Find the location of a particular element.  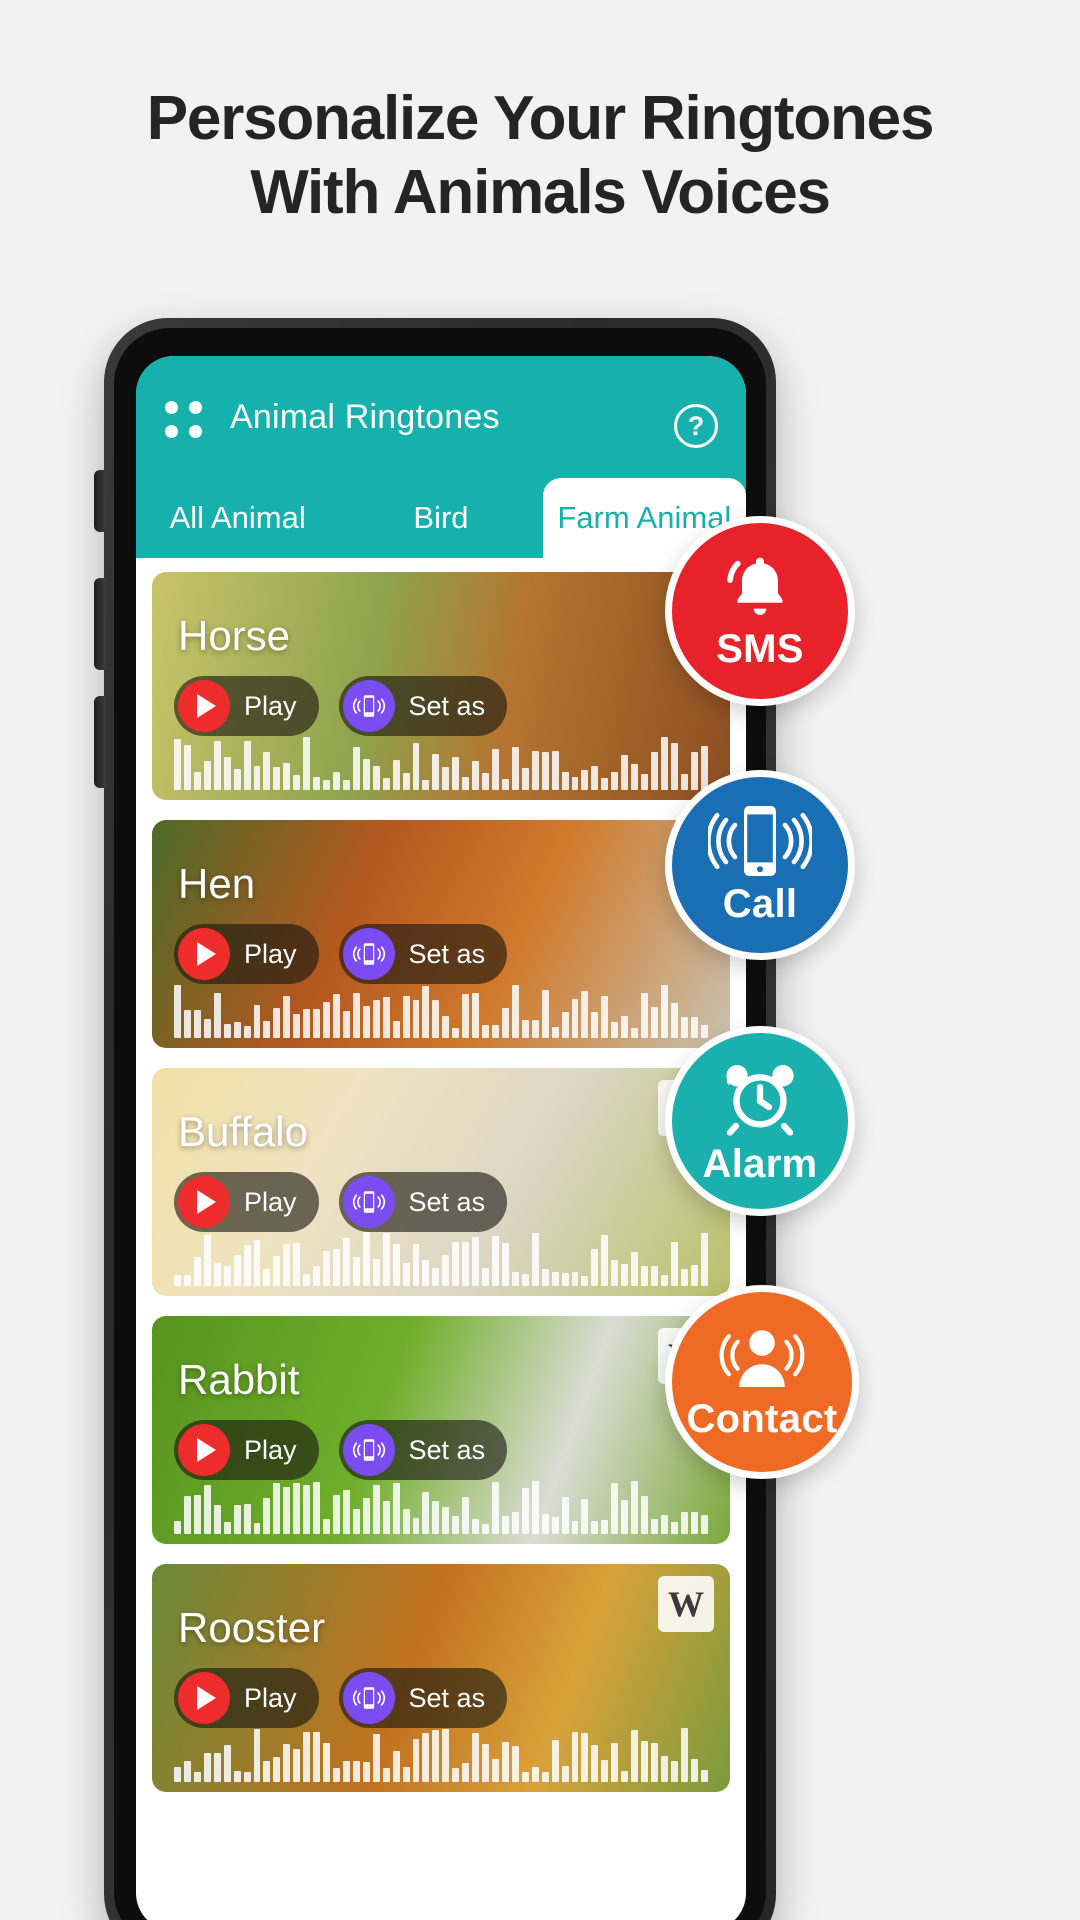

tab-label: Farm Animal is located at coordinates (644, 517).